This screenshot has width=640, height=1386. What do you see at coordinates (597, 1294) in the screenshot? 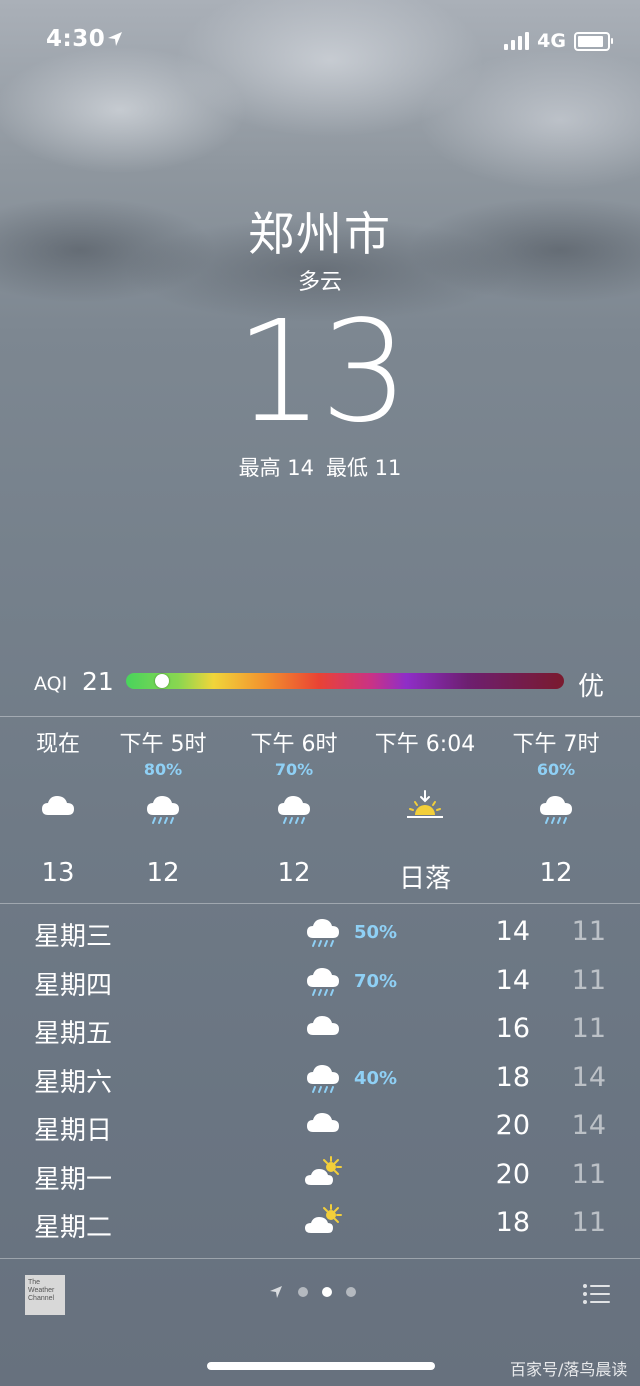
I see `list-icon` at bounding box center [597, 1294].